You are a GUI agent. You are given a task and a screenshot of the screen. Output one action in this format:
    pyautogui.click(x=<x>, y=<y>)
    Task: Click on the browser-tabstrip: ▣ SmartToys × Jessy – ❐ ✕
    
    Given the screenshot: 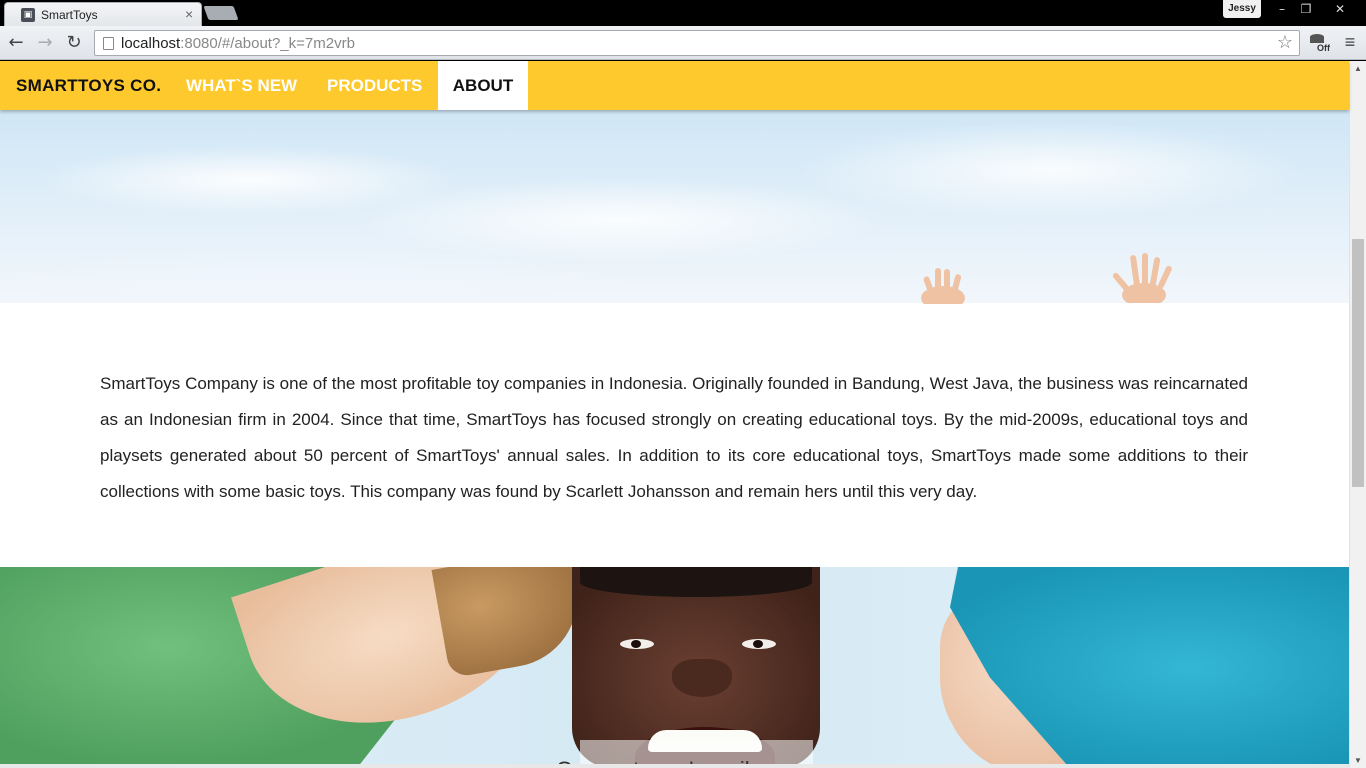 What is the action you would take?
    pyautogui.click(x=683, y=13)
    